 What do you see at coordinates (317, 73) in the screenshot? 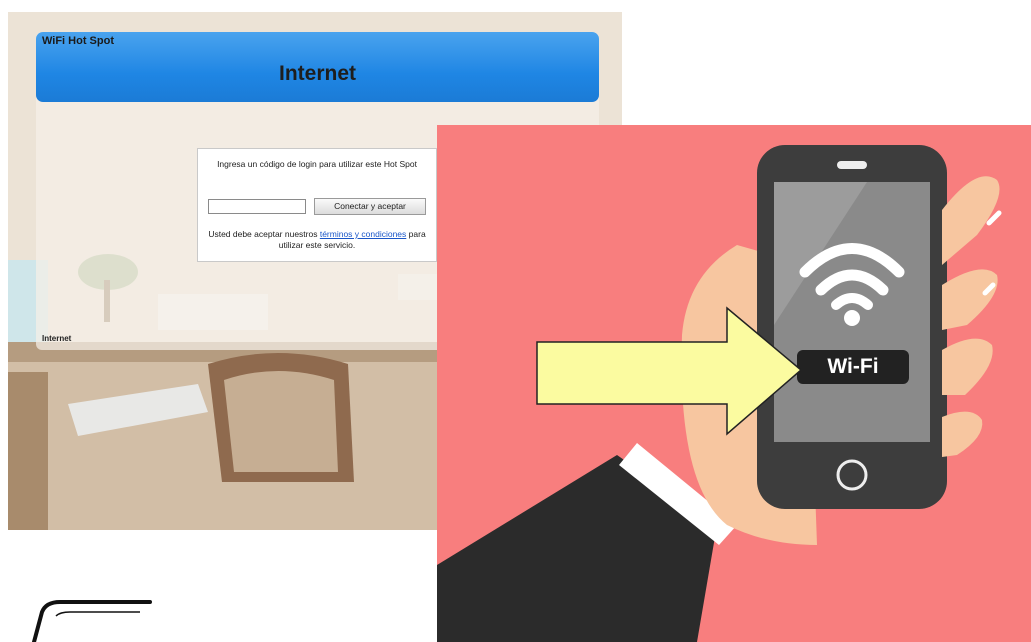
I see `portal-title: Internet` at bounding box center [317, 73].